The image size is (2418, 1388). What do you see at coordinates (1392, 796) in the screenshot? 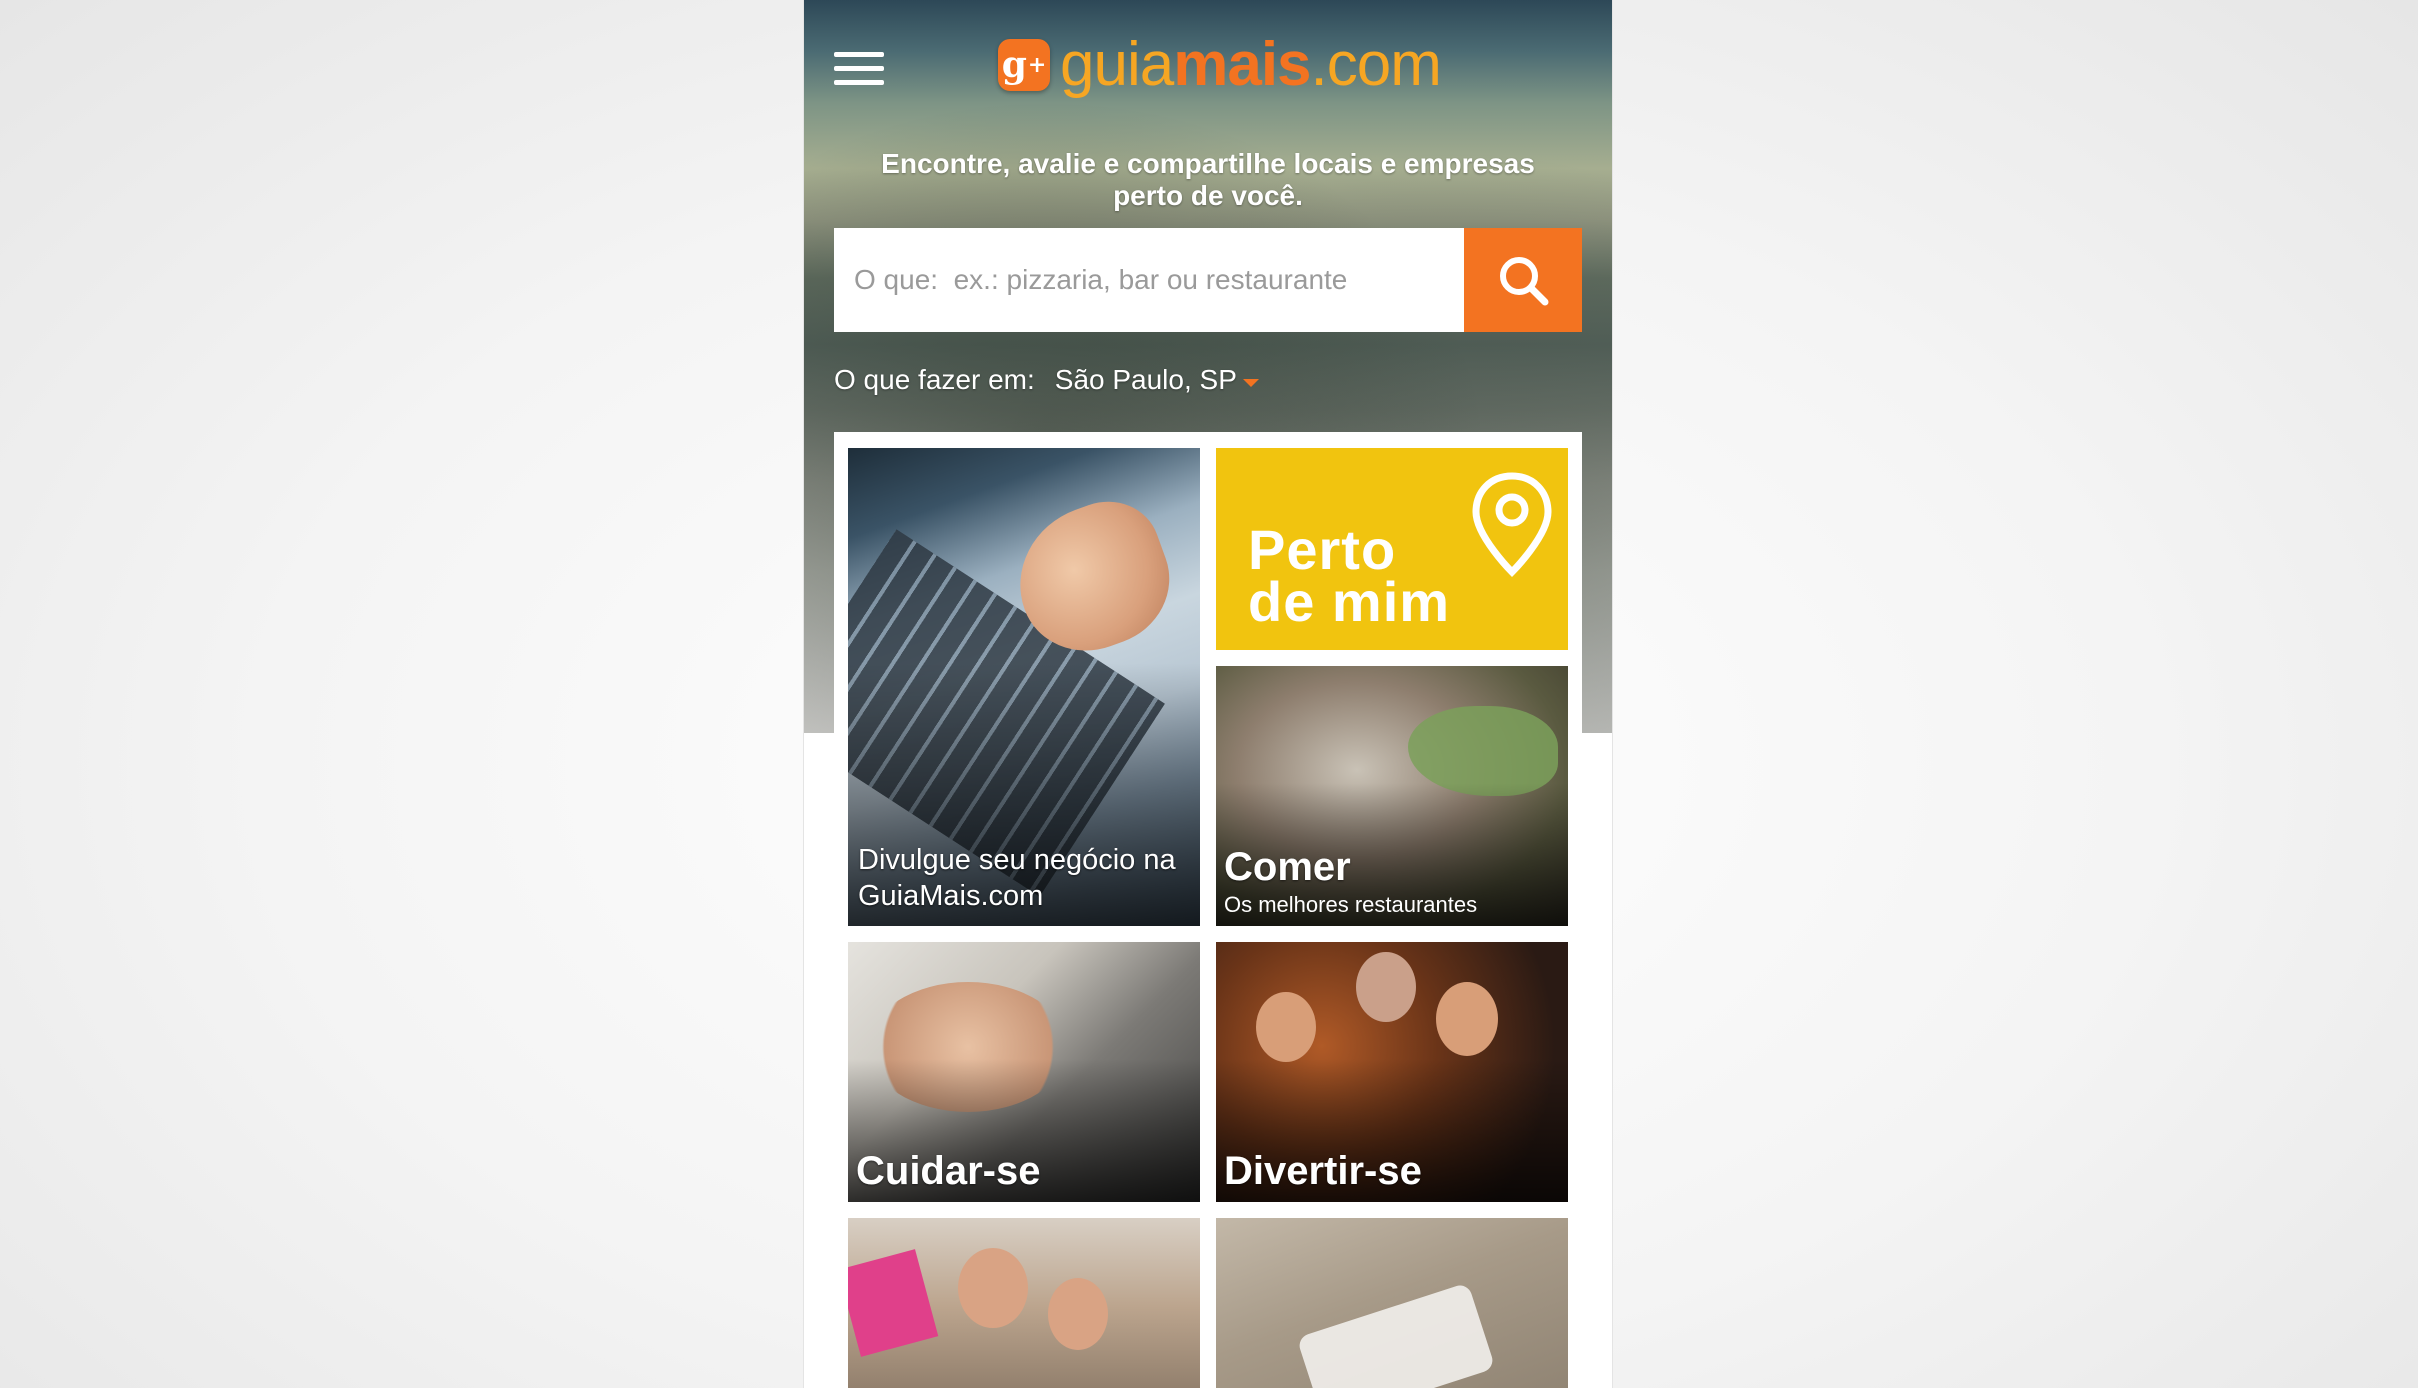
I see `tile-comer: Comer Os melhores restaurantes` at bounding box center [1392, 796].